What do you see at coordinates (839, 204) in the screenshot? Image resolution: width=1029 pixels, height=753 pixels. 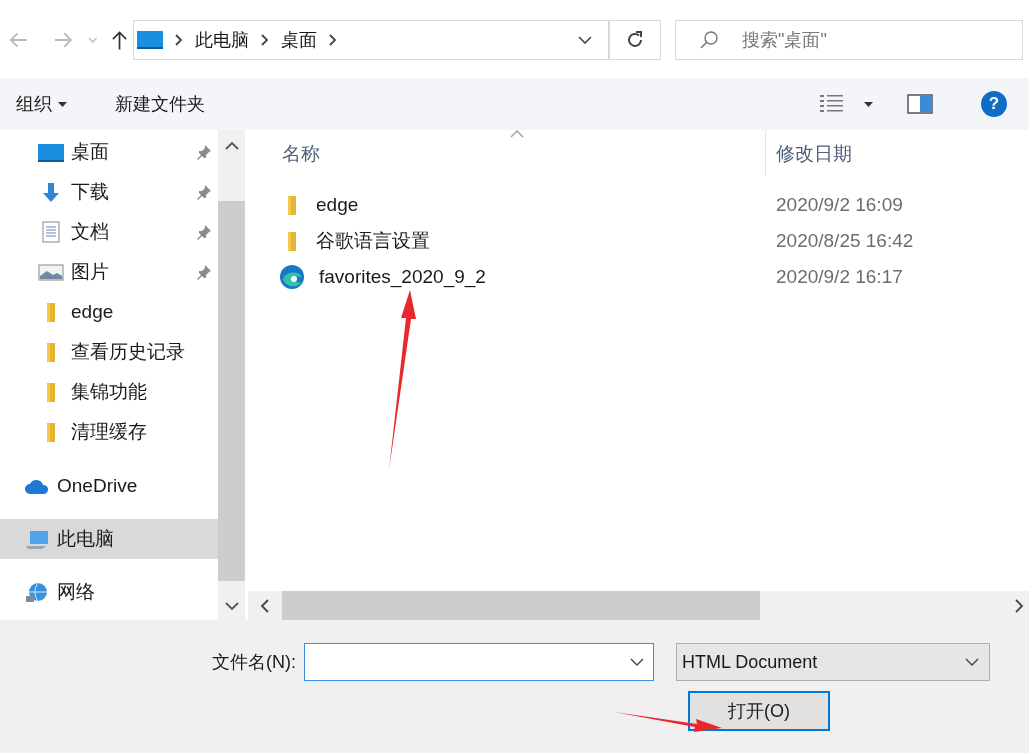 I see `file-date: 2020/9/2 16:09` at bounding box center [839, 204].